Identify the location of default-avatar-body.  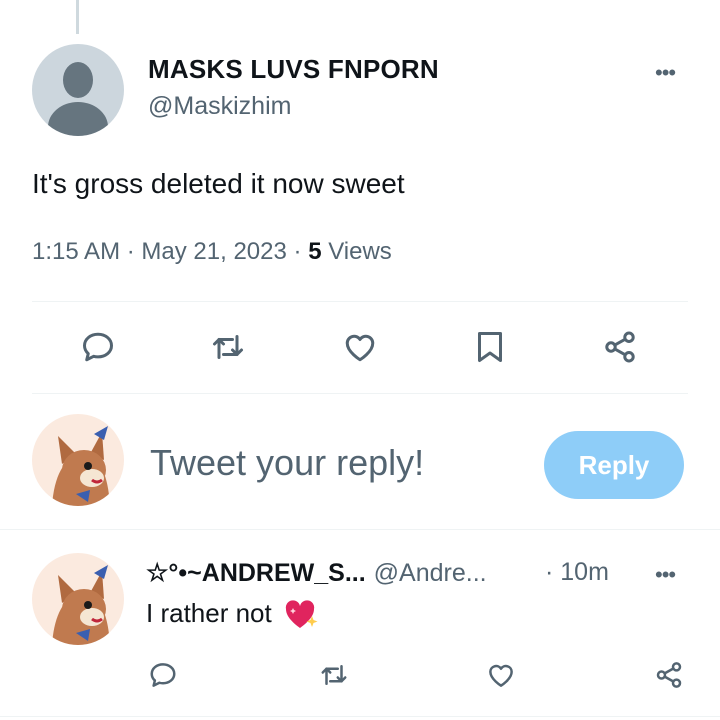
(78, 119).